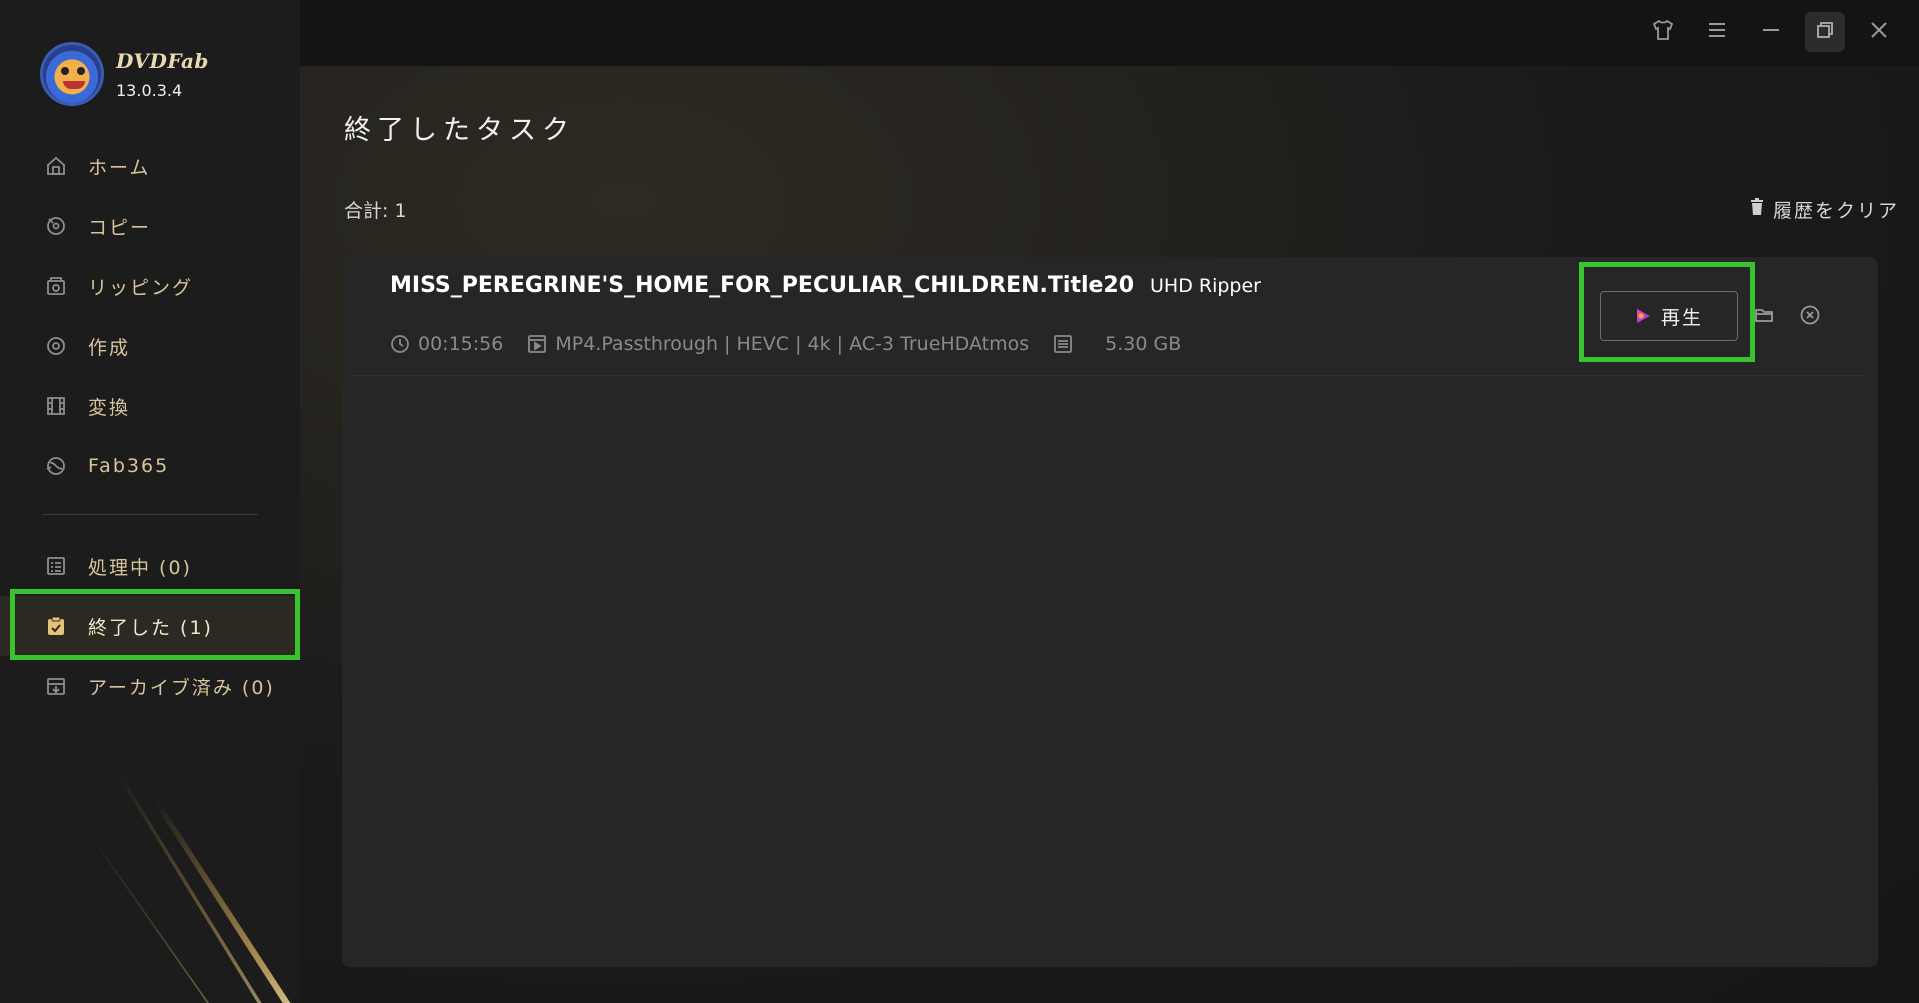 Image resolution: width=1919 pixels, height=1003 pixels. Describe the element at coordinates (56, 566) in the screenshot. I see `task-list-icon` at that location.